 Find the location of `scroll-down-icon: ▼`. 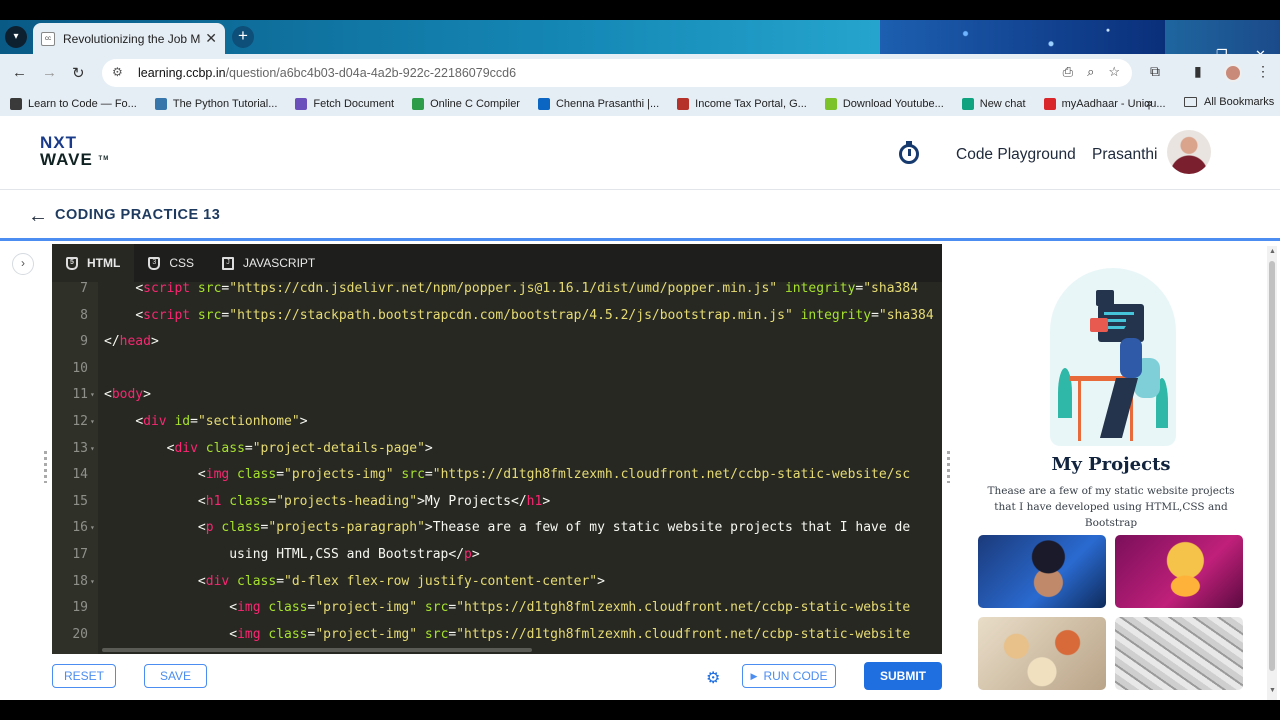

scroll-down-icon: ▼ is located at coordinates (1272, 690).